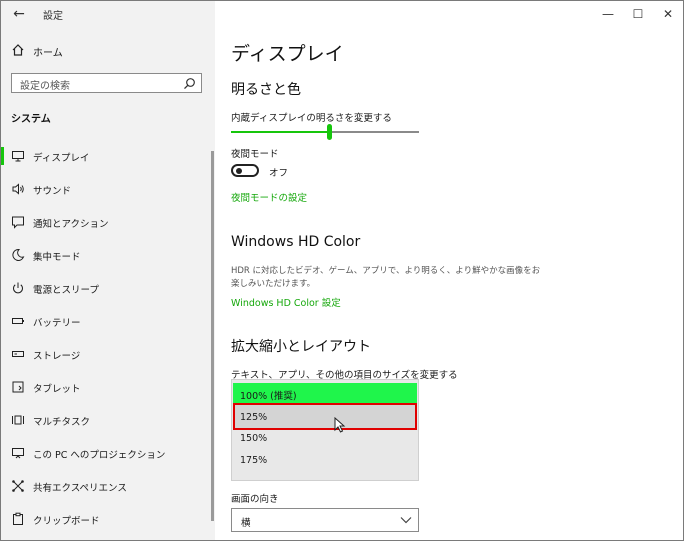  What do you see at coordinates (66, 521) in the screenshot?
I see `sidebar-item-label: クリップボード` at bounding box center [66, 521].